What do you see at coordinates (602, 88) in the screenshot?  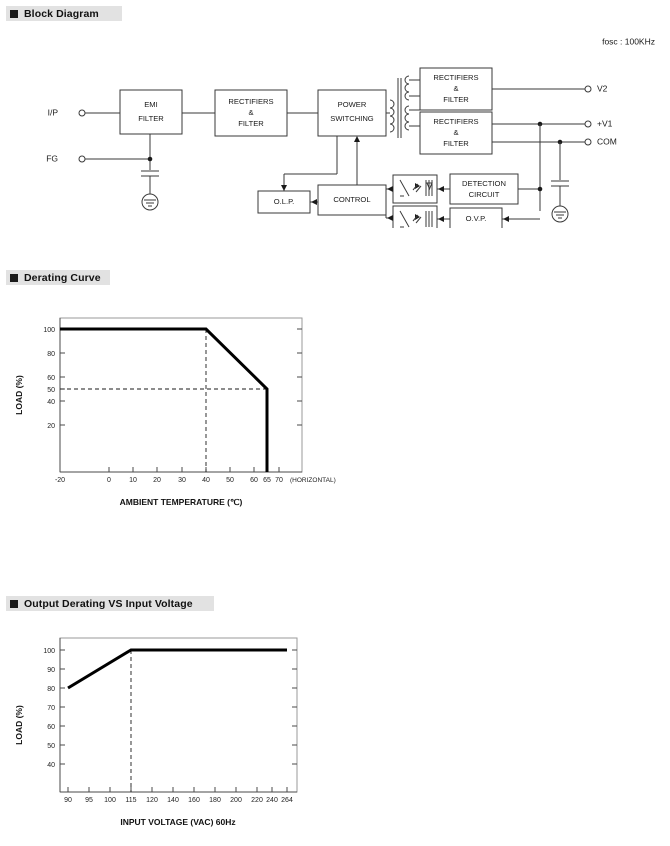 I see `output-terminal-label-v2: V2` at bounding box center [602, 88].